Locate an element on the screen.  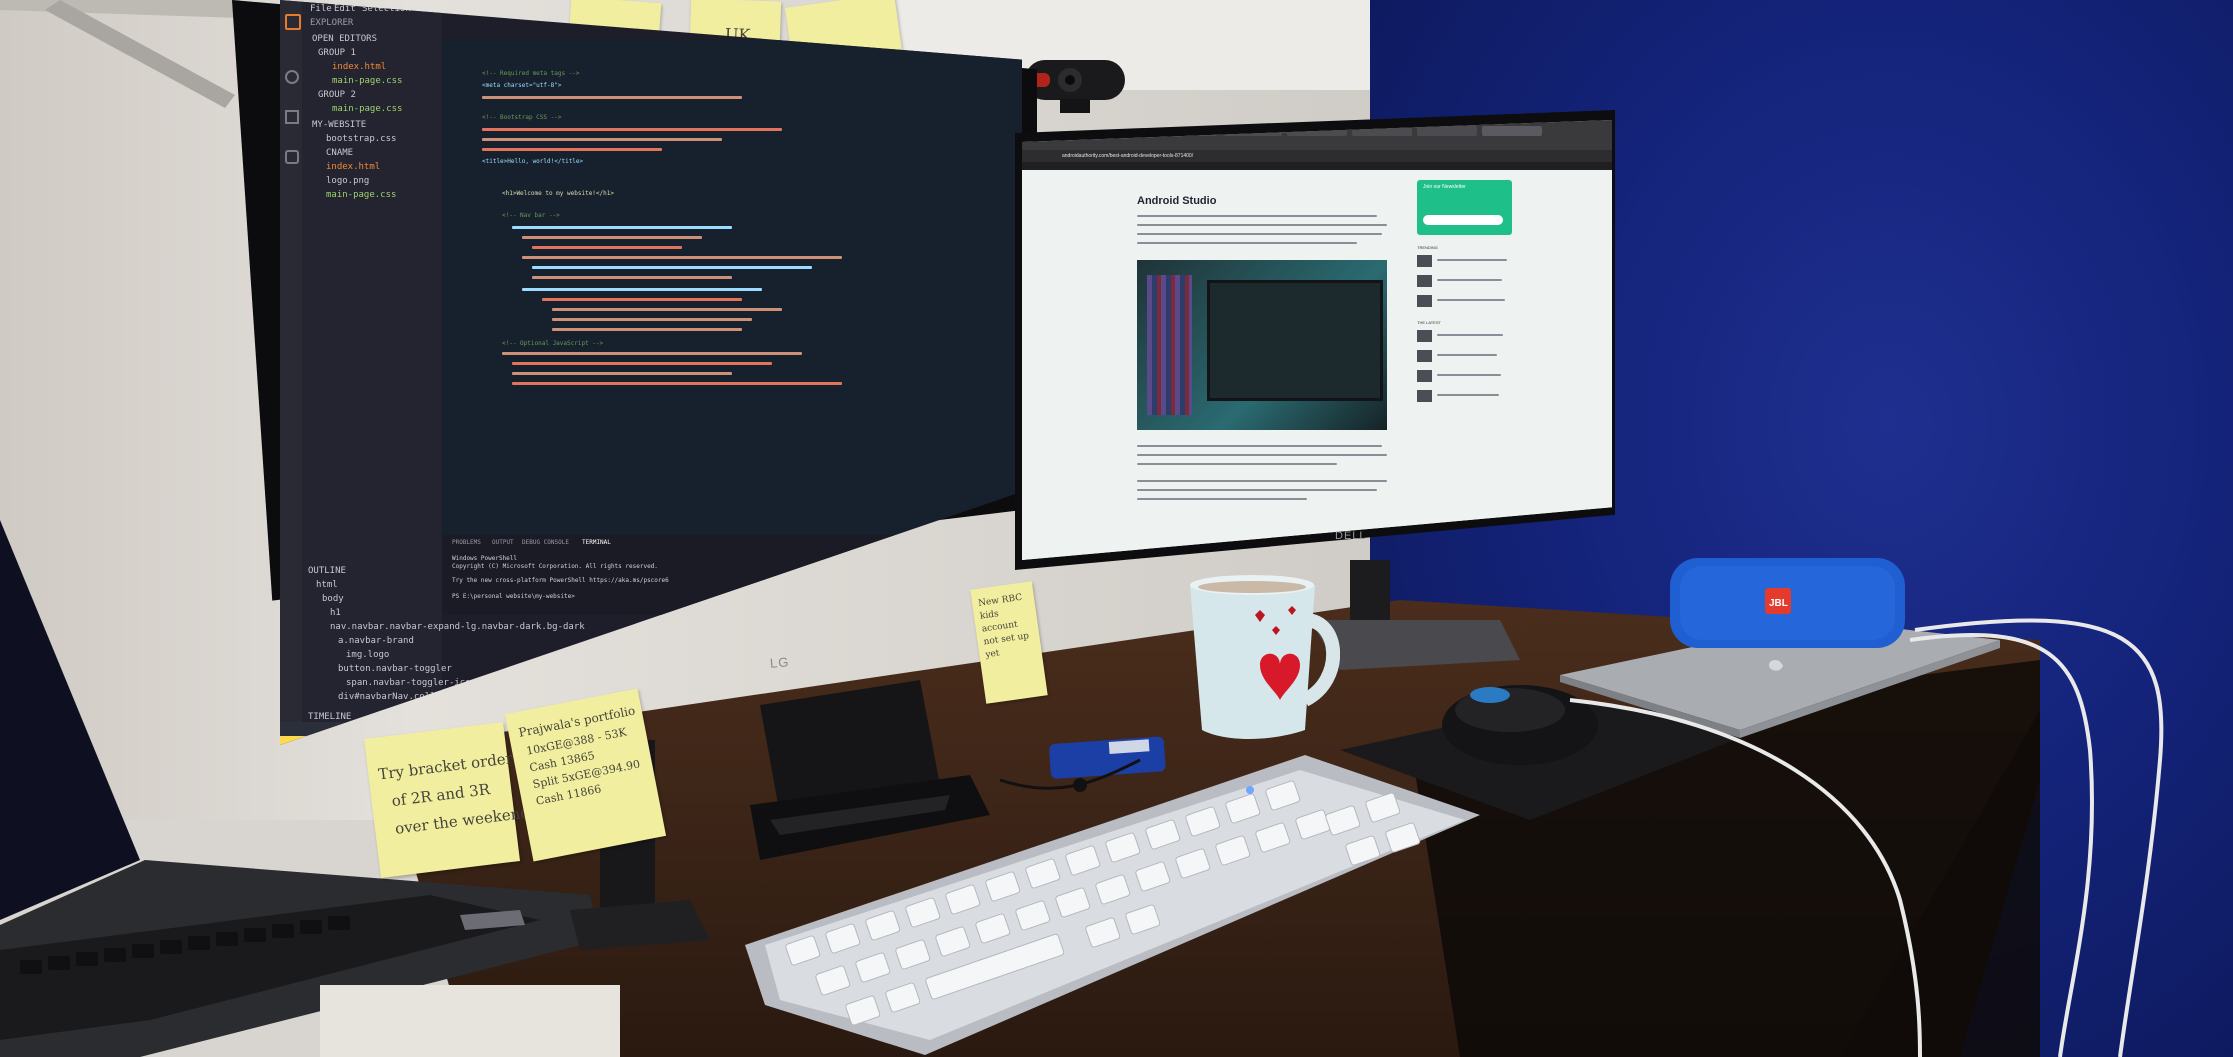
sticky-note-line: over the weekend is located at coordinates (462, 820).